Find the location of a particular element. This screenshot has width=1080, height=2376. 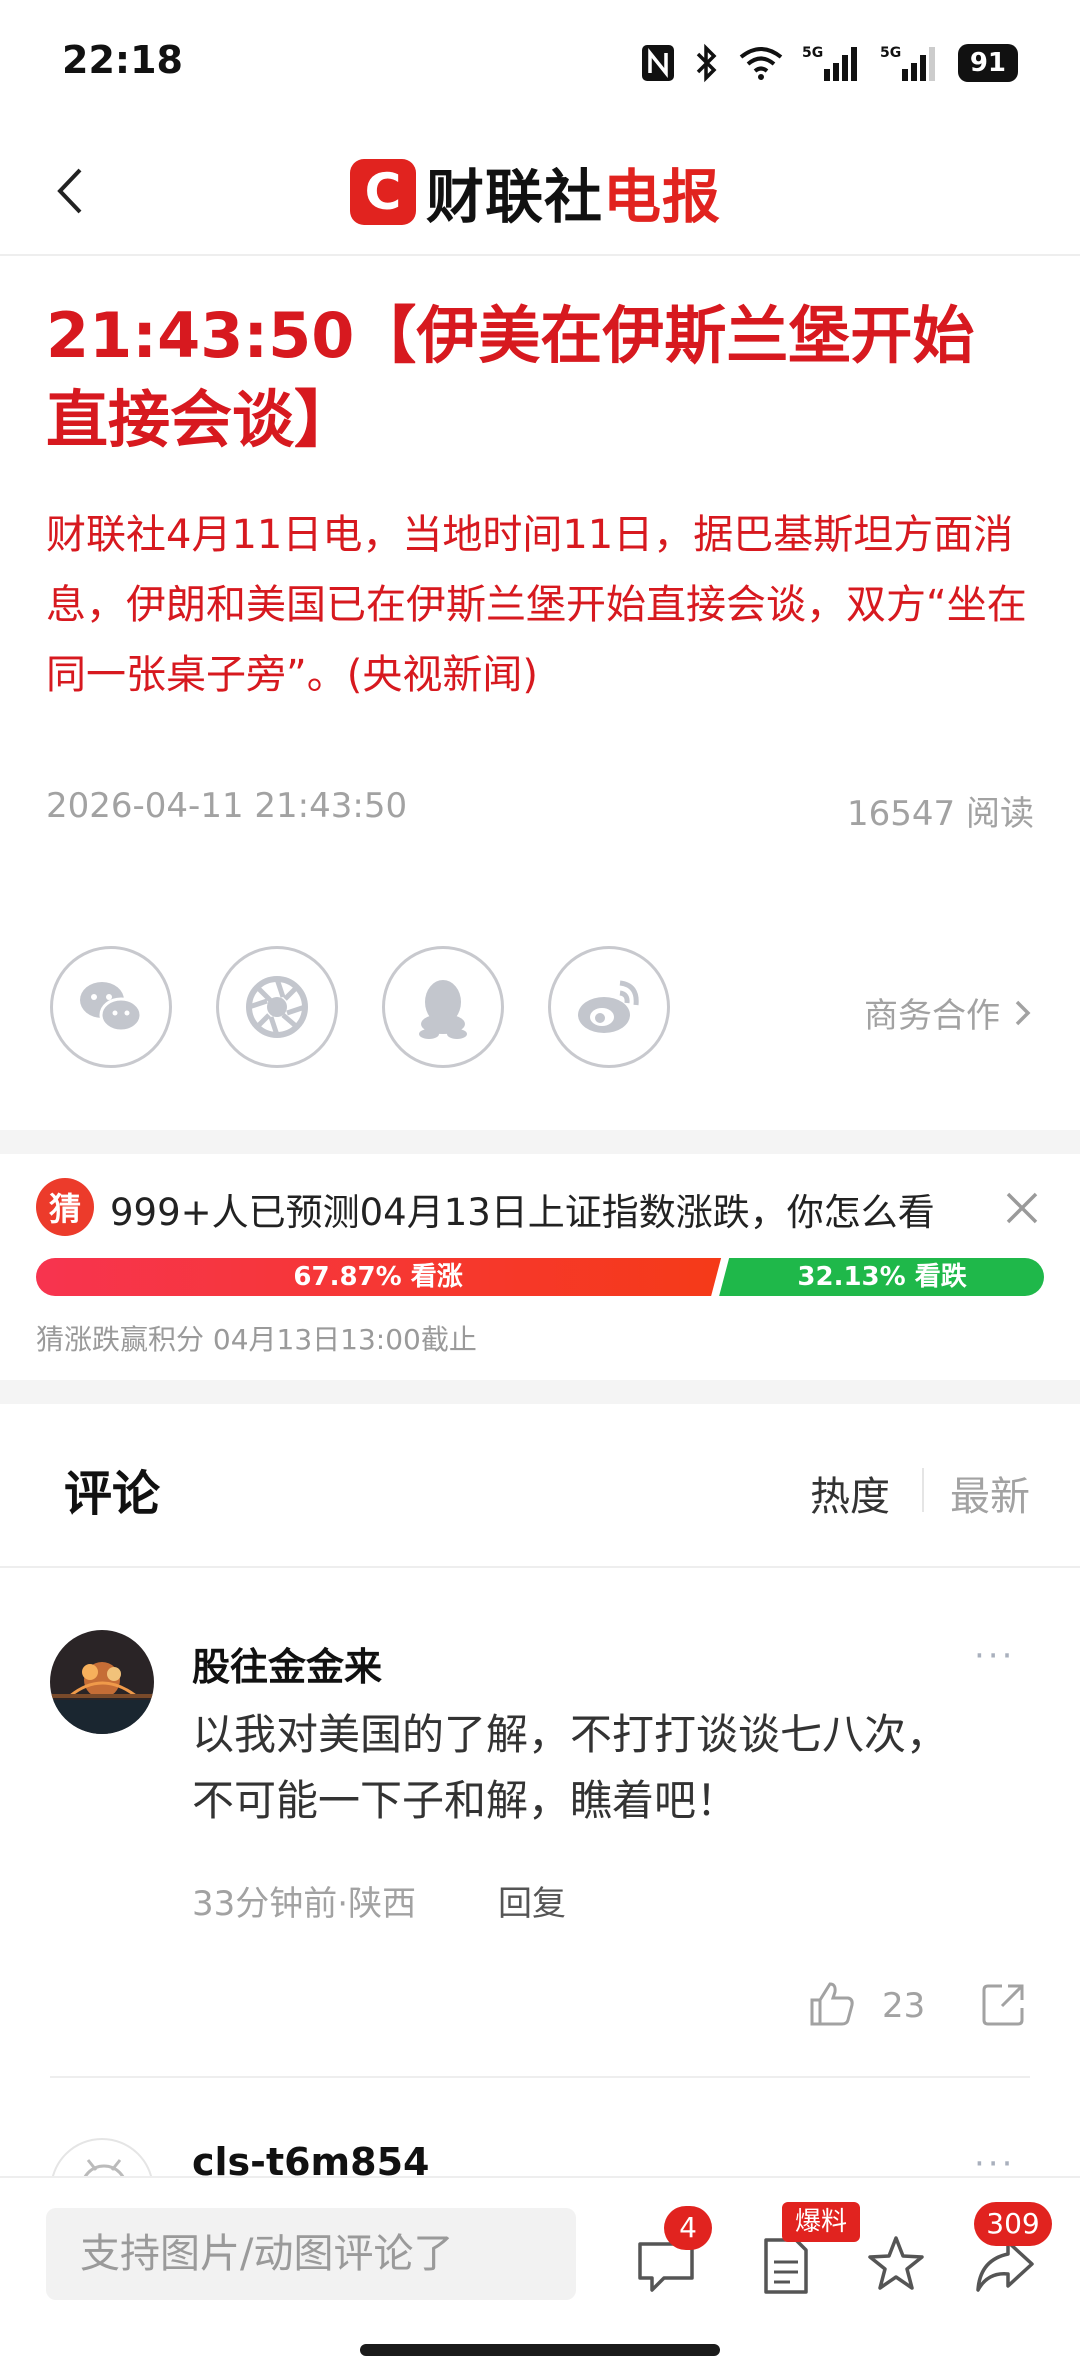

sort-new-tab: 最新 is located at coordinates (990, 1493).